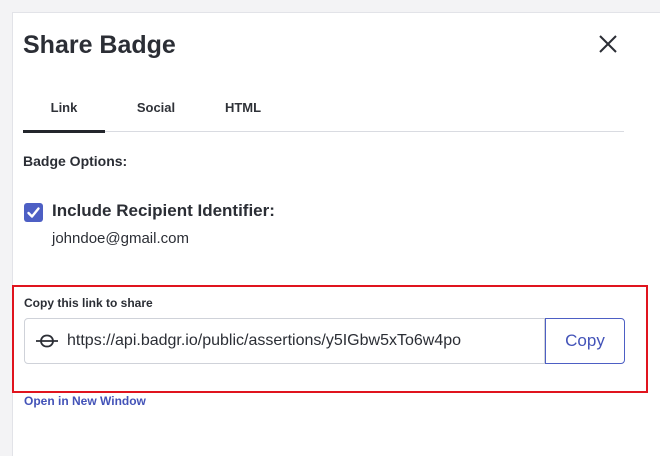  What do you see at coordinates (47, 341) in the screenshot?
I see `link-icon` at bounding box center [47, 341].